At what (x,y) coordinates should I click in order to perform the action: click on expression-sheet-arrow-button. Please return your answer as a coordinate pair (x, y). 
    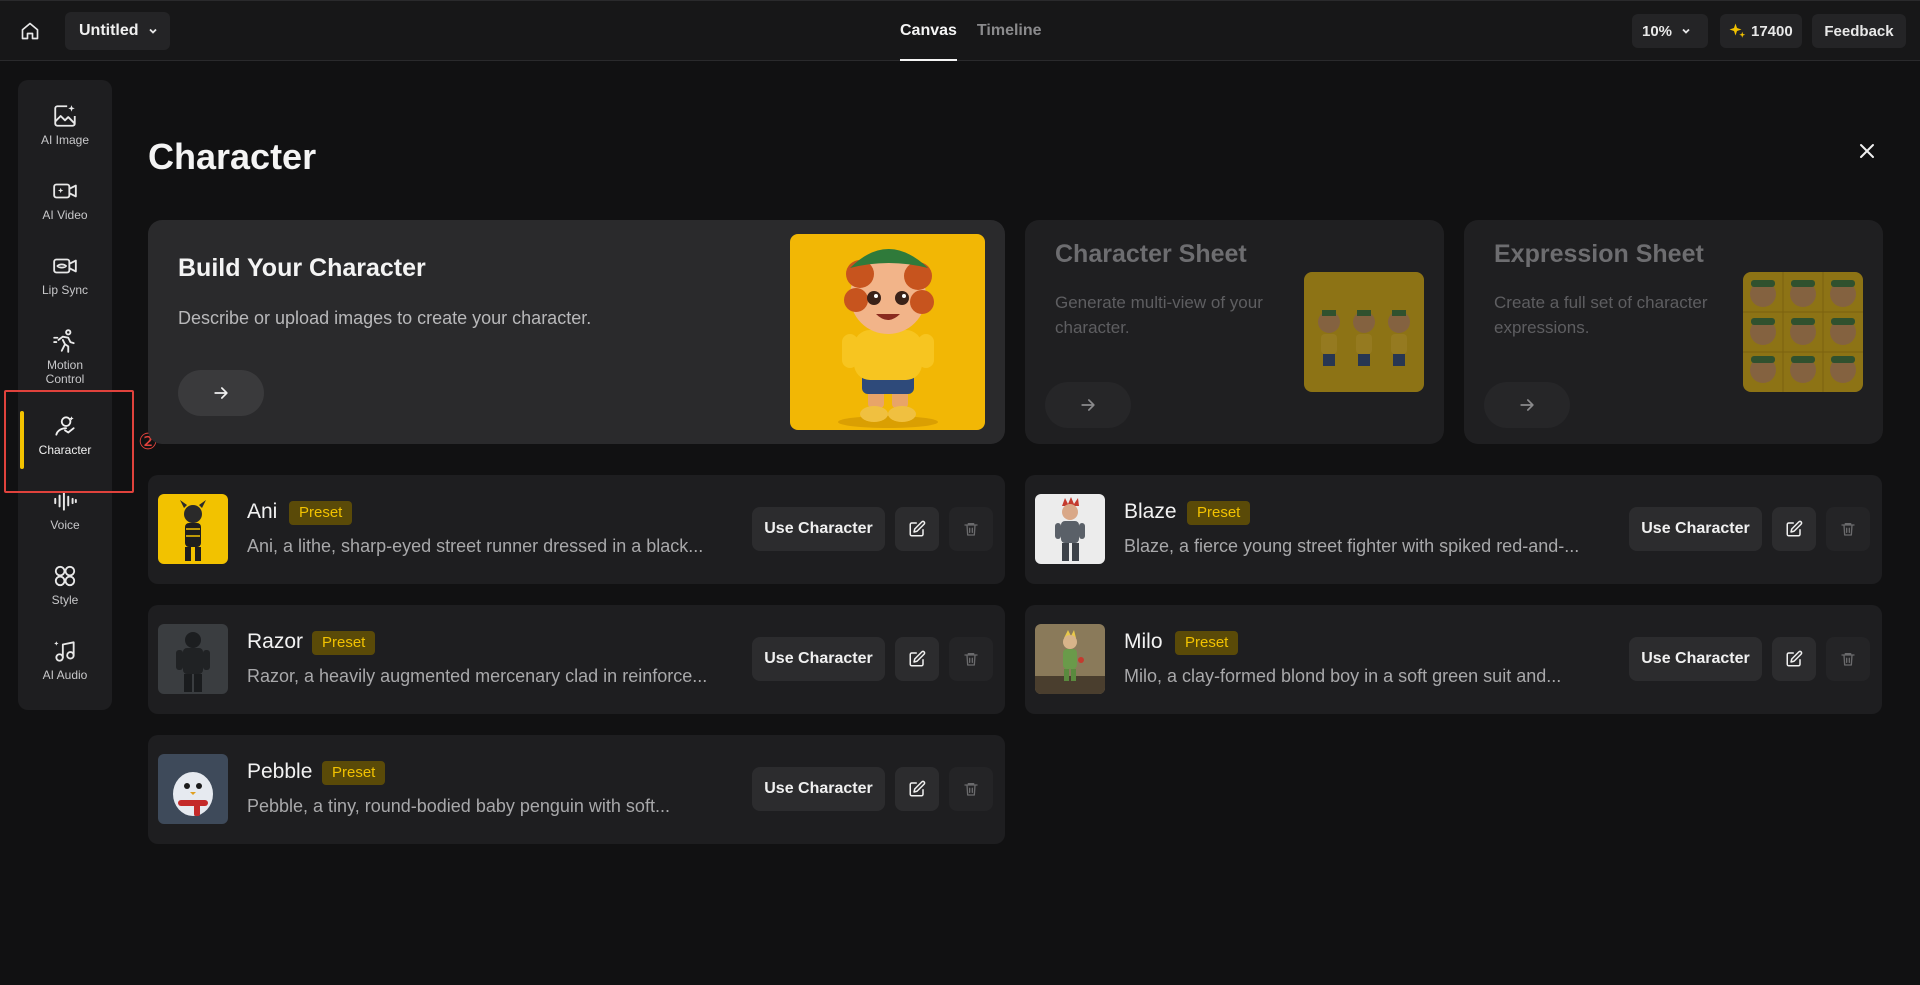
    Looking at the image, I should click on (1527, 405).